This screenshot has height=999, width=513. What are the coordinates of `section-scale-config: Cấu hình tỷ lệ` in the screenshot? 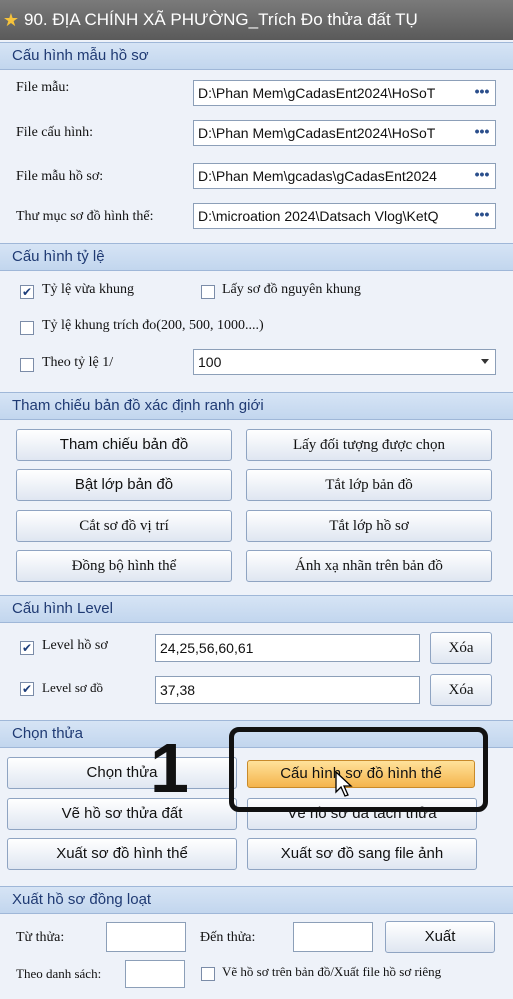 It's located at (256, 257).